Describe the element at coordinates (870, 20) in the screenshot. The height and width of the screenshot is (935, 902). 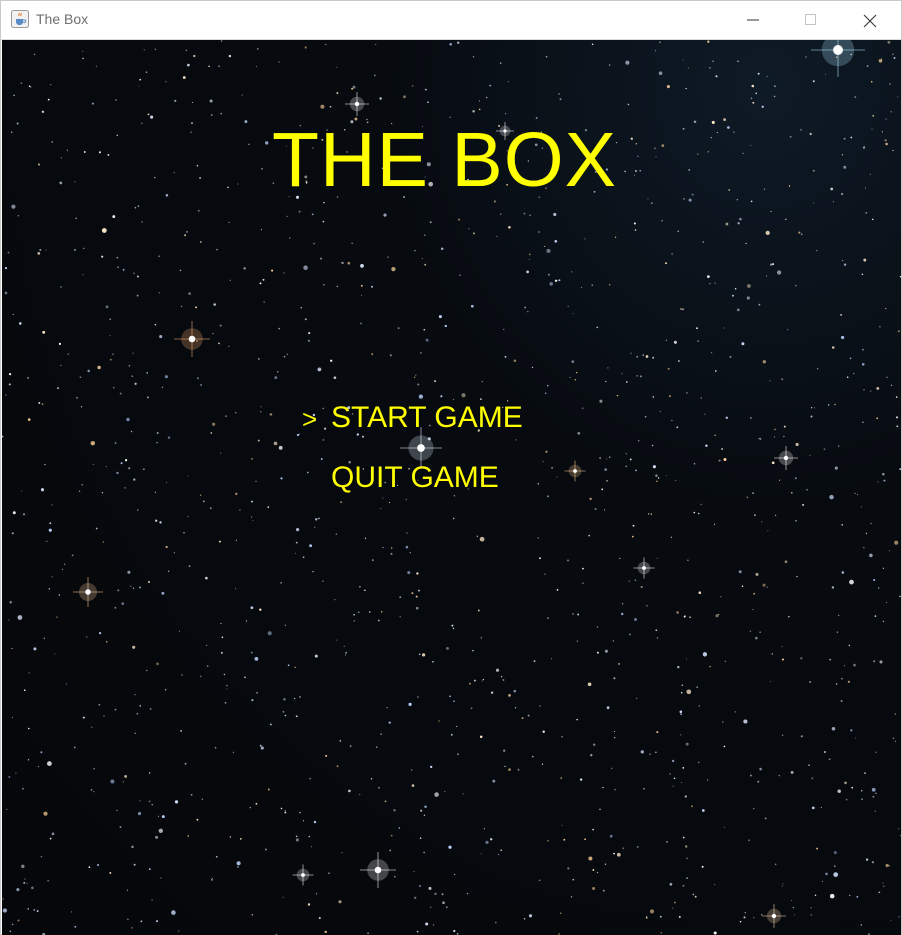
I see `close-button` at that location.